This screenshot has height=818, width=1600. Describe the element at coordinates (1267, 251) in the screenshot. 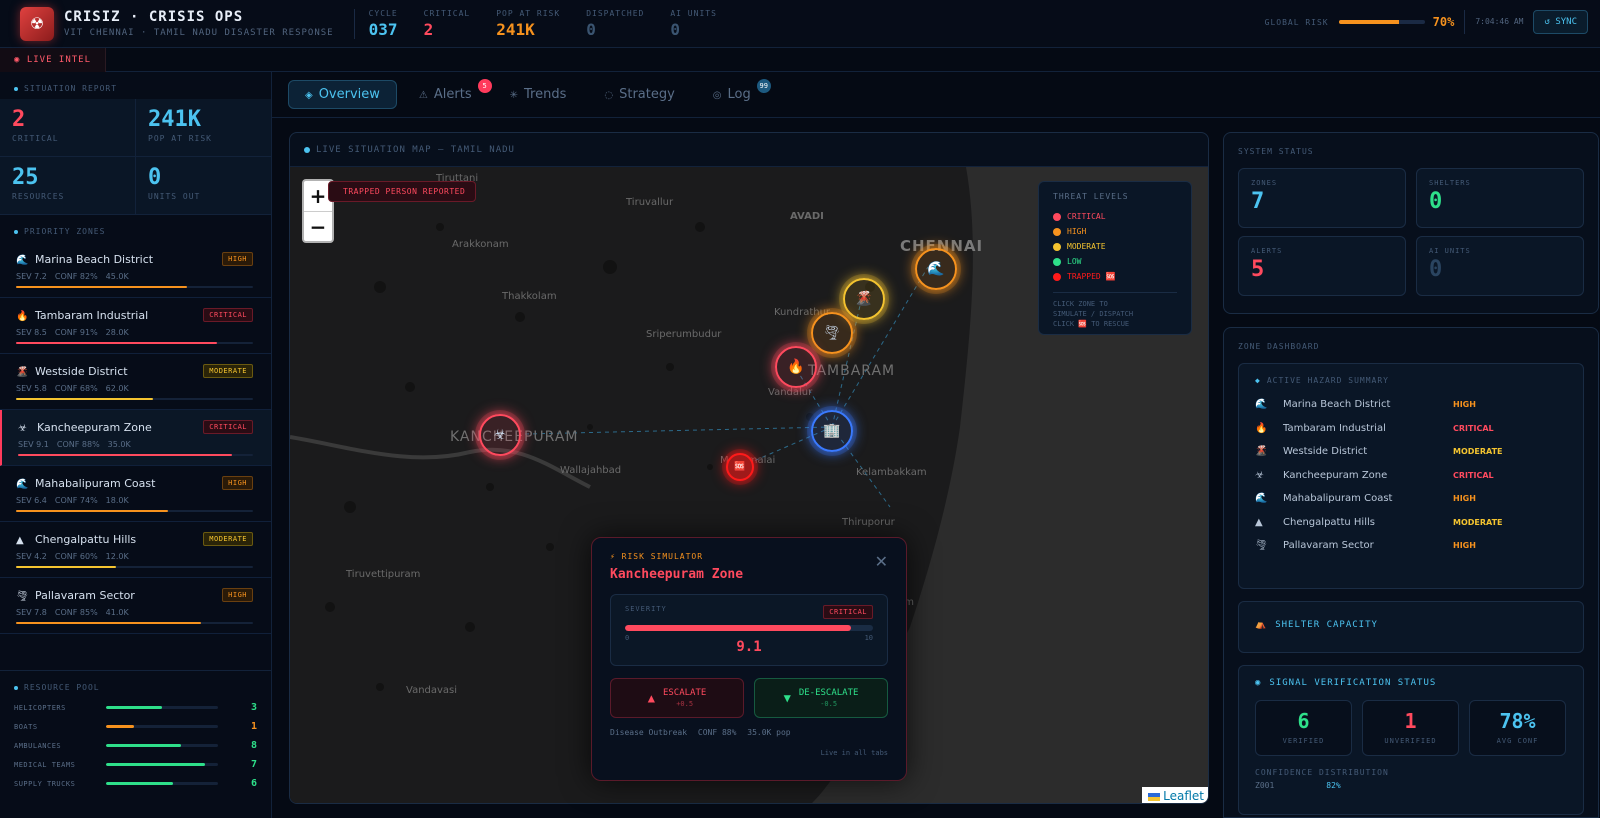

I see `system-stat-label: ALERTS` at that location.